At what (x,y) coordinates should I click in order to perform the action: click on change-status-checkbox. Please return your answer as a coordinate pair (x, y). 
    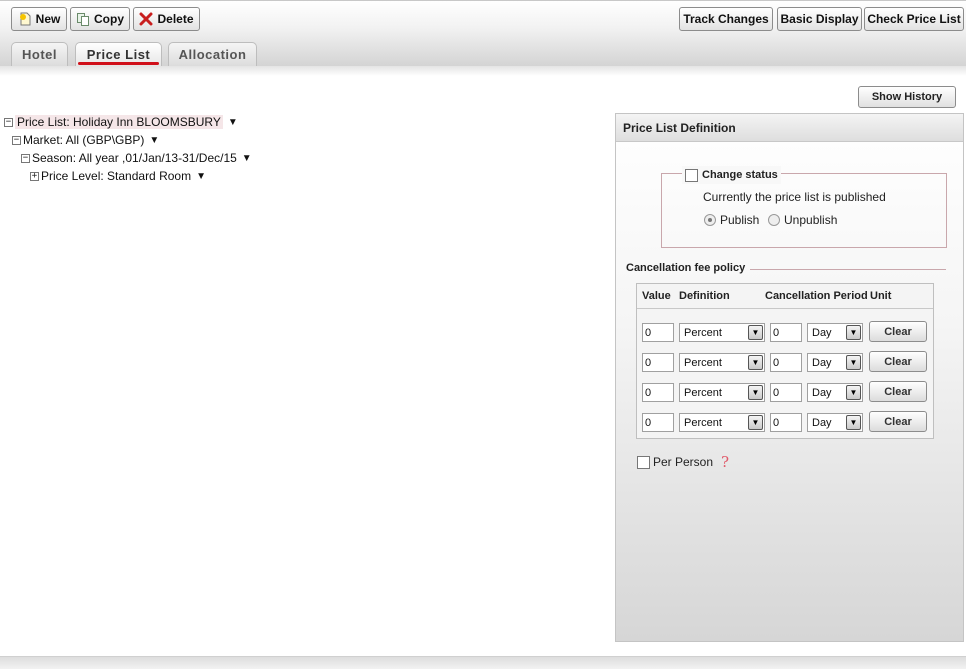
    Looking at the image, I should click on (691, 175).